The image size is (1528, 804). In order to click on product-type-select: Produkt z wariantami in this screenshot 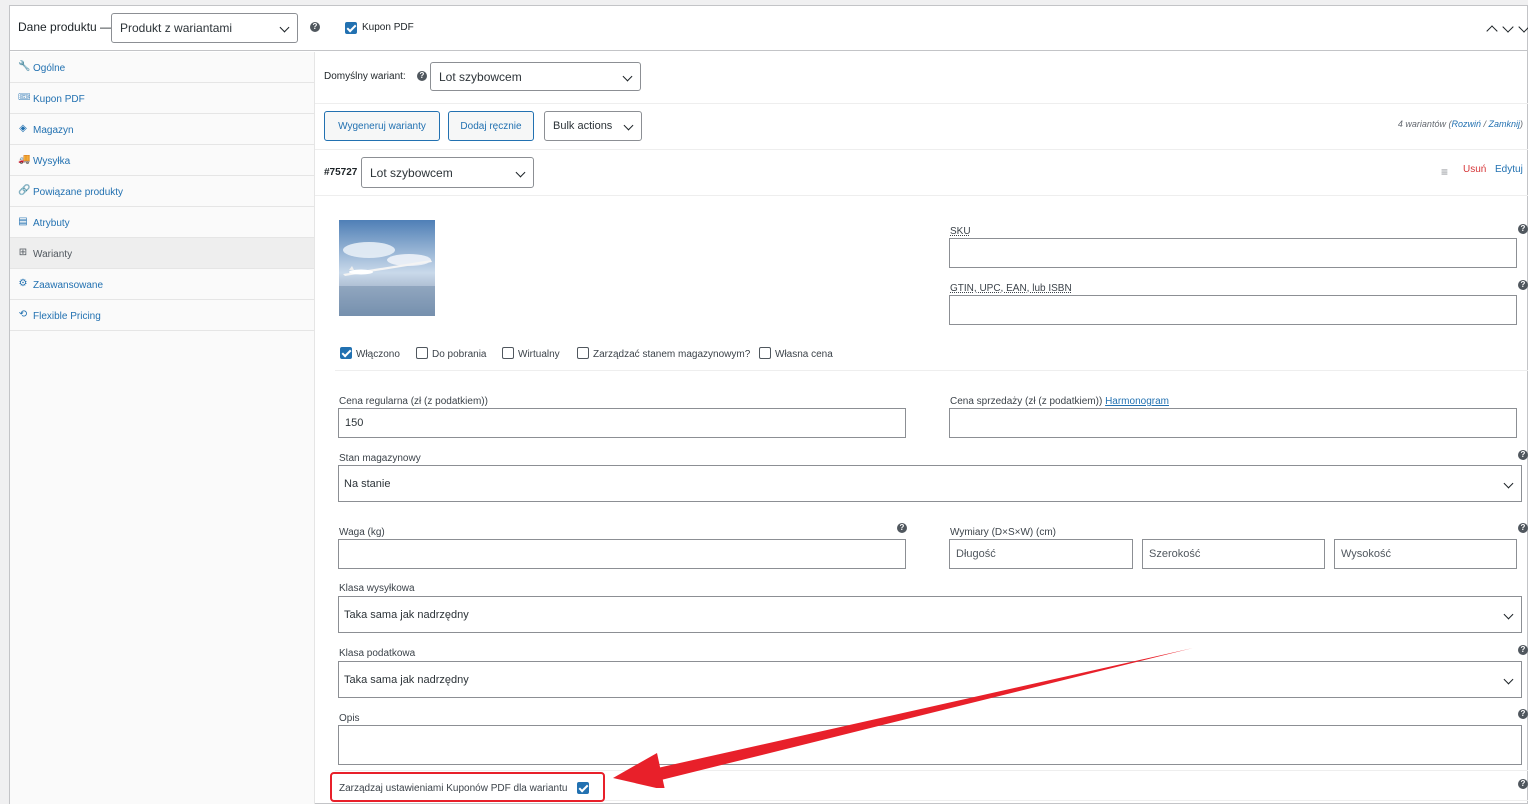, I will do `click(204, 28)`.